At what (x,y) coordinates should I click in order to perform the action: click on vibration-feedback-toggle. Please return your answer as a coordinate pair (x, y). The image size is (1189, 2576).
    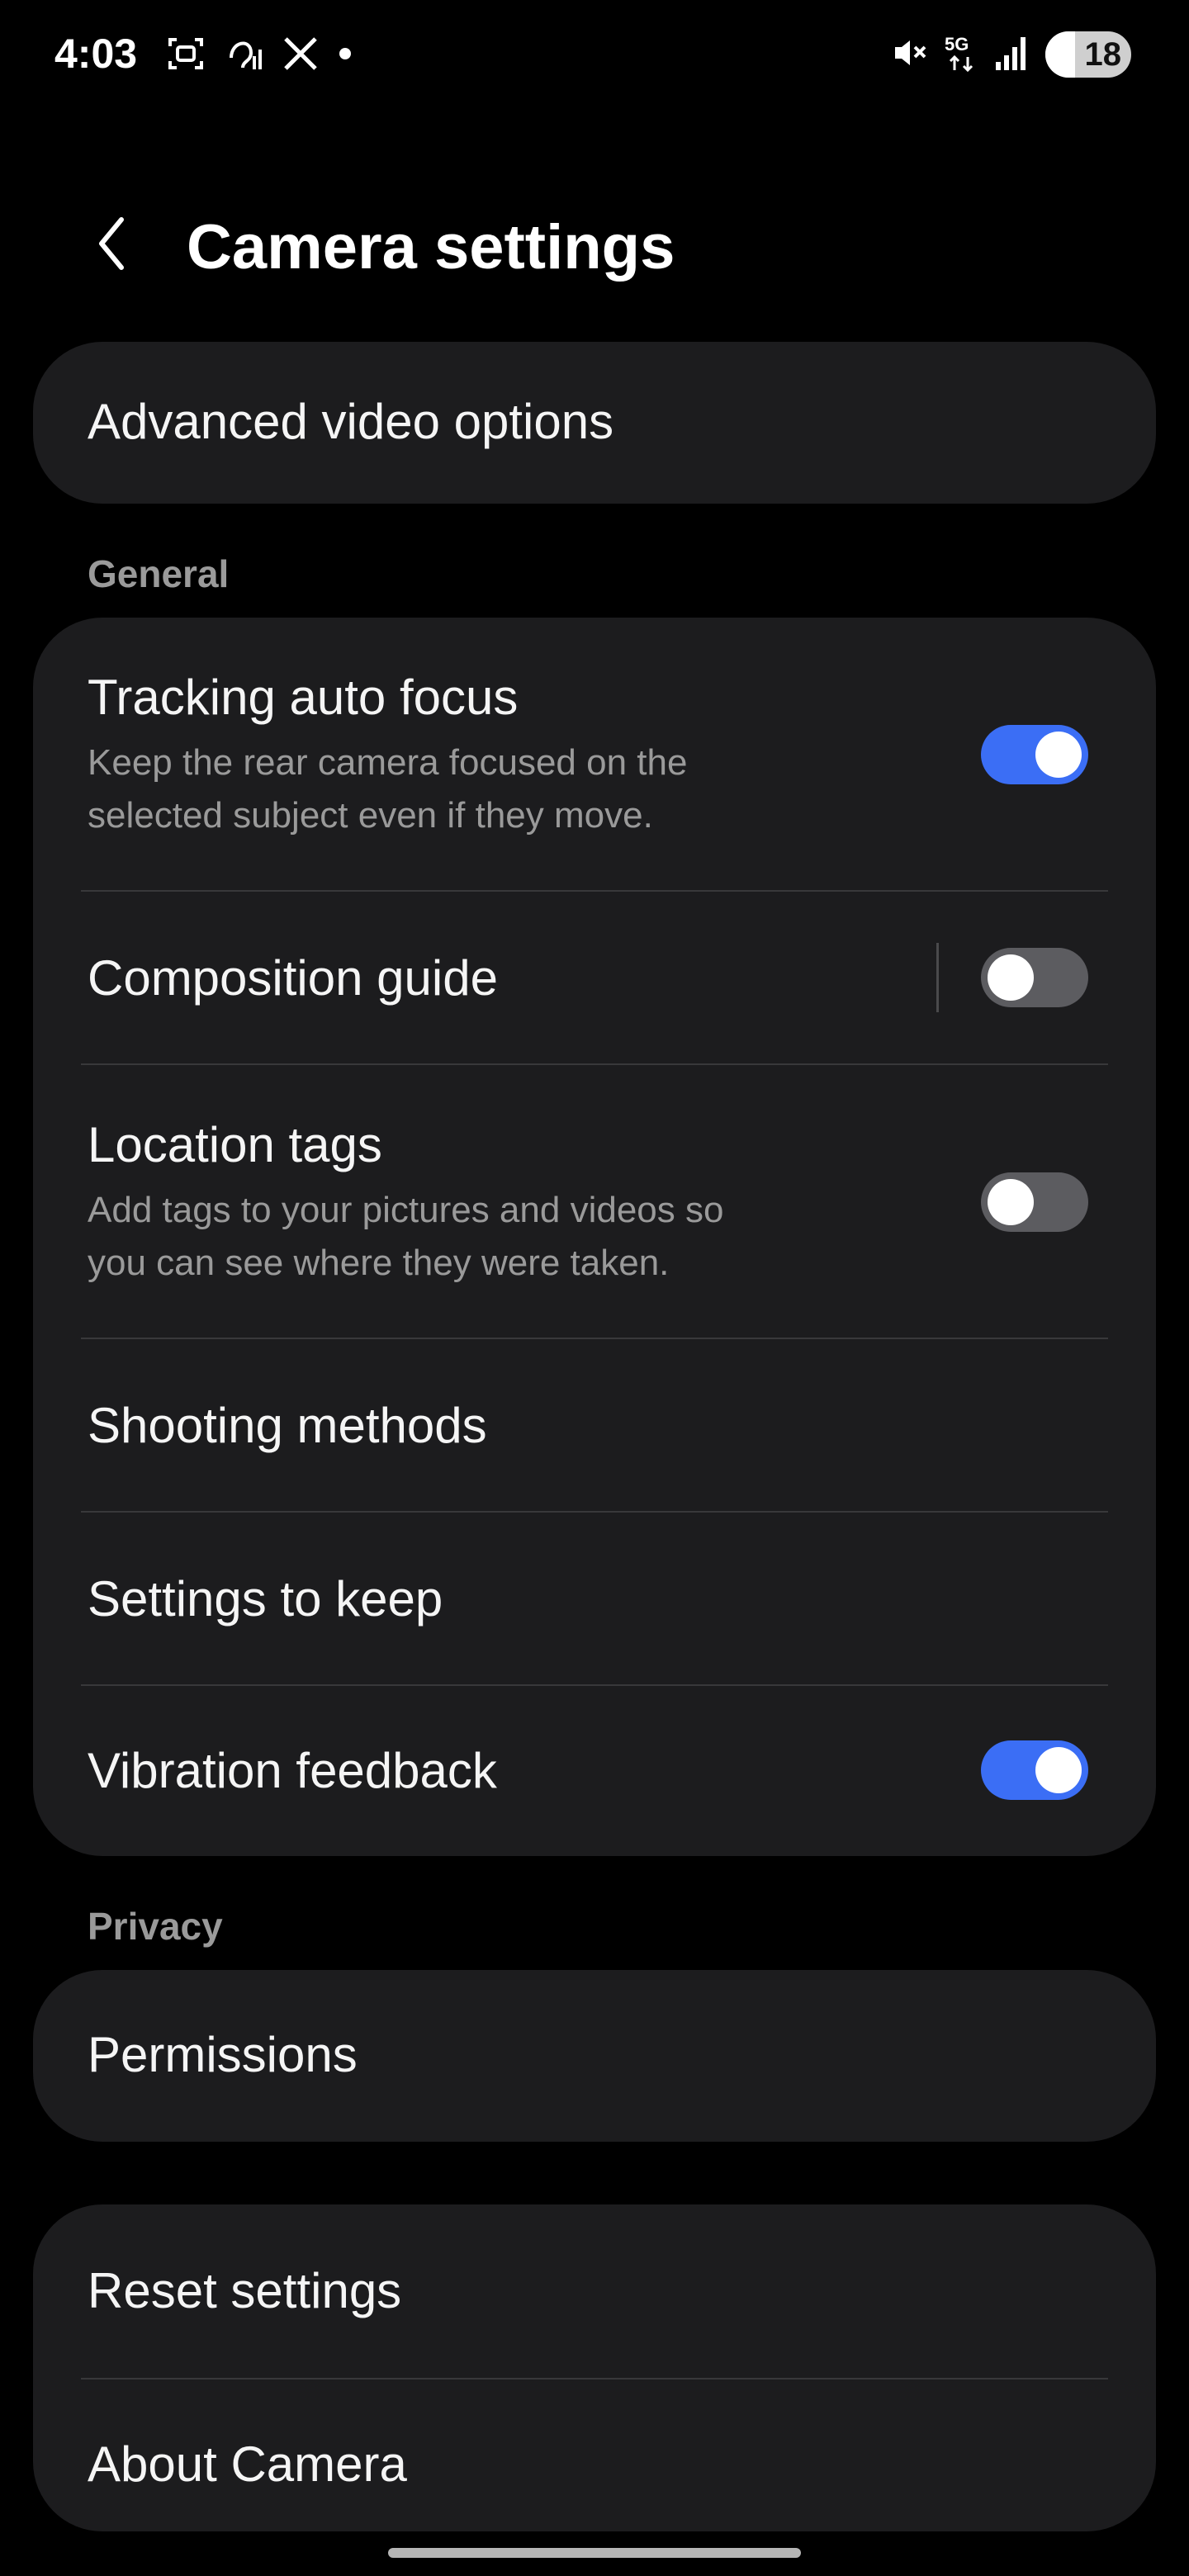
    Looking at the image, I should click on (1034, 1770).